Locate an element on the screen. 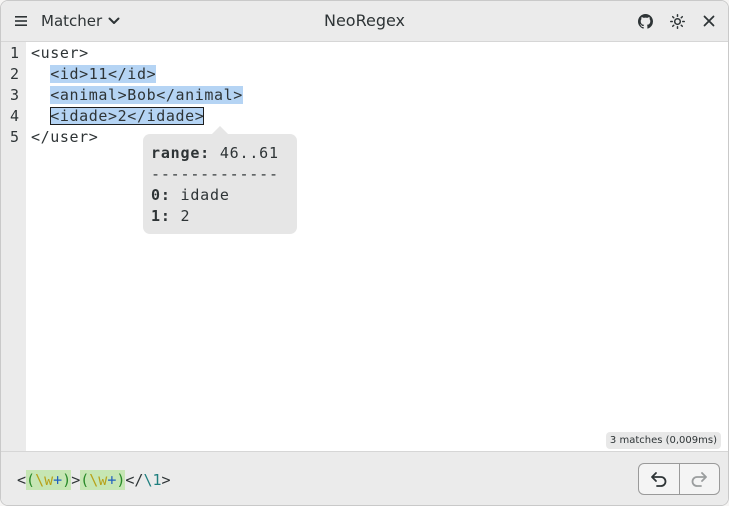  line-number: 2 is located at coordinates (15, 74).